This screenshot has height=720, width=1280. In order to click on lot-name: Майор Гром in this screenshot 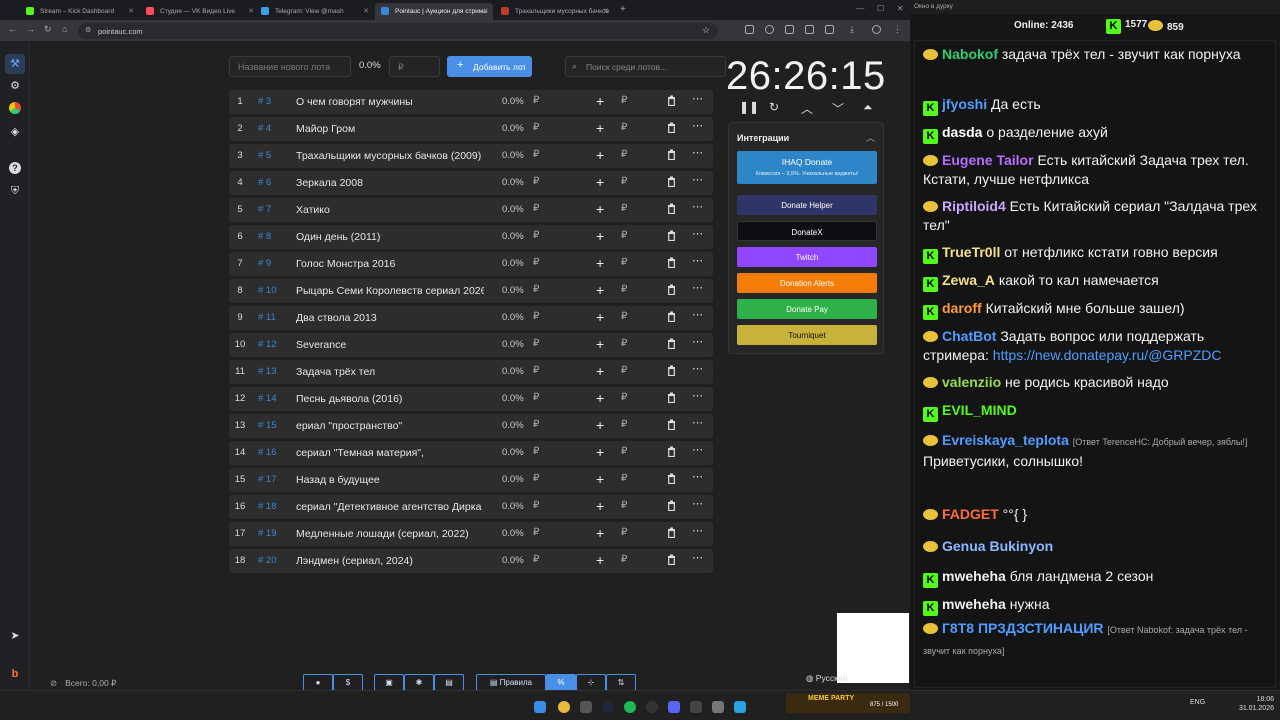, I will do `click(390, 129)`.